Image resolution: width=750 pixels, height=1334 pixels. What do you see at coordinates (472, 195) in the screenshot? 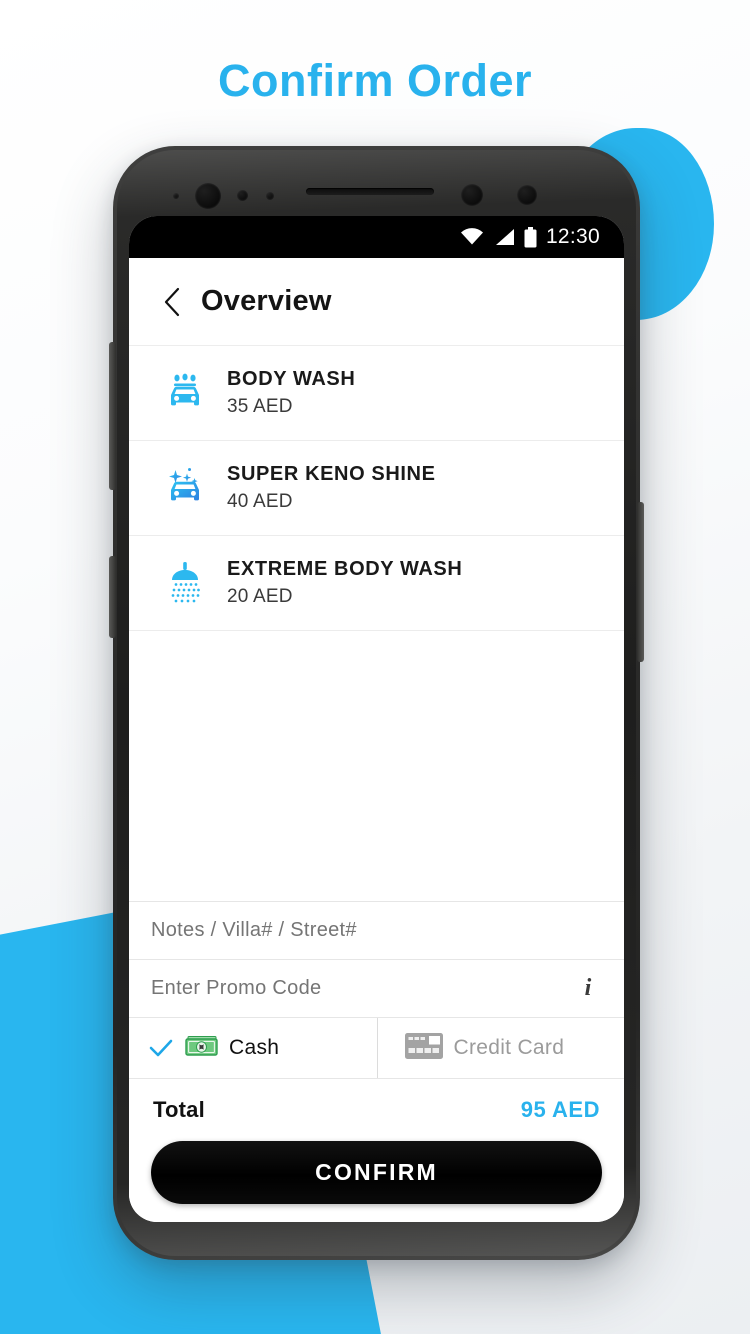
I see `secondary-camera-icon` at bounding box center [472, 195].